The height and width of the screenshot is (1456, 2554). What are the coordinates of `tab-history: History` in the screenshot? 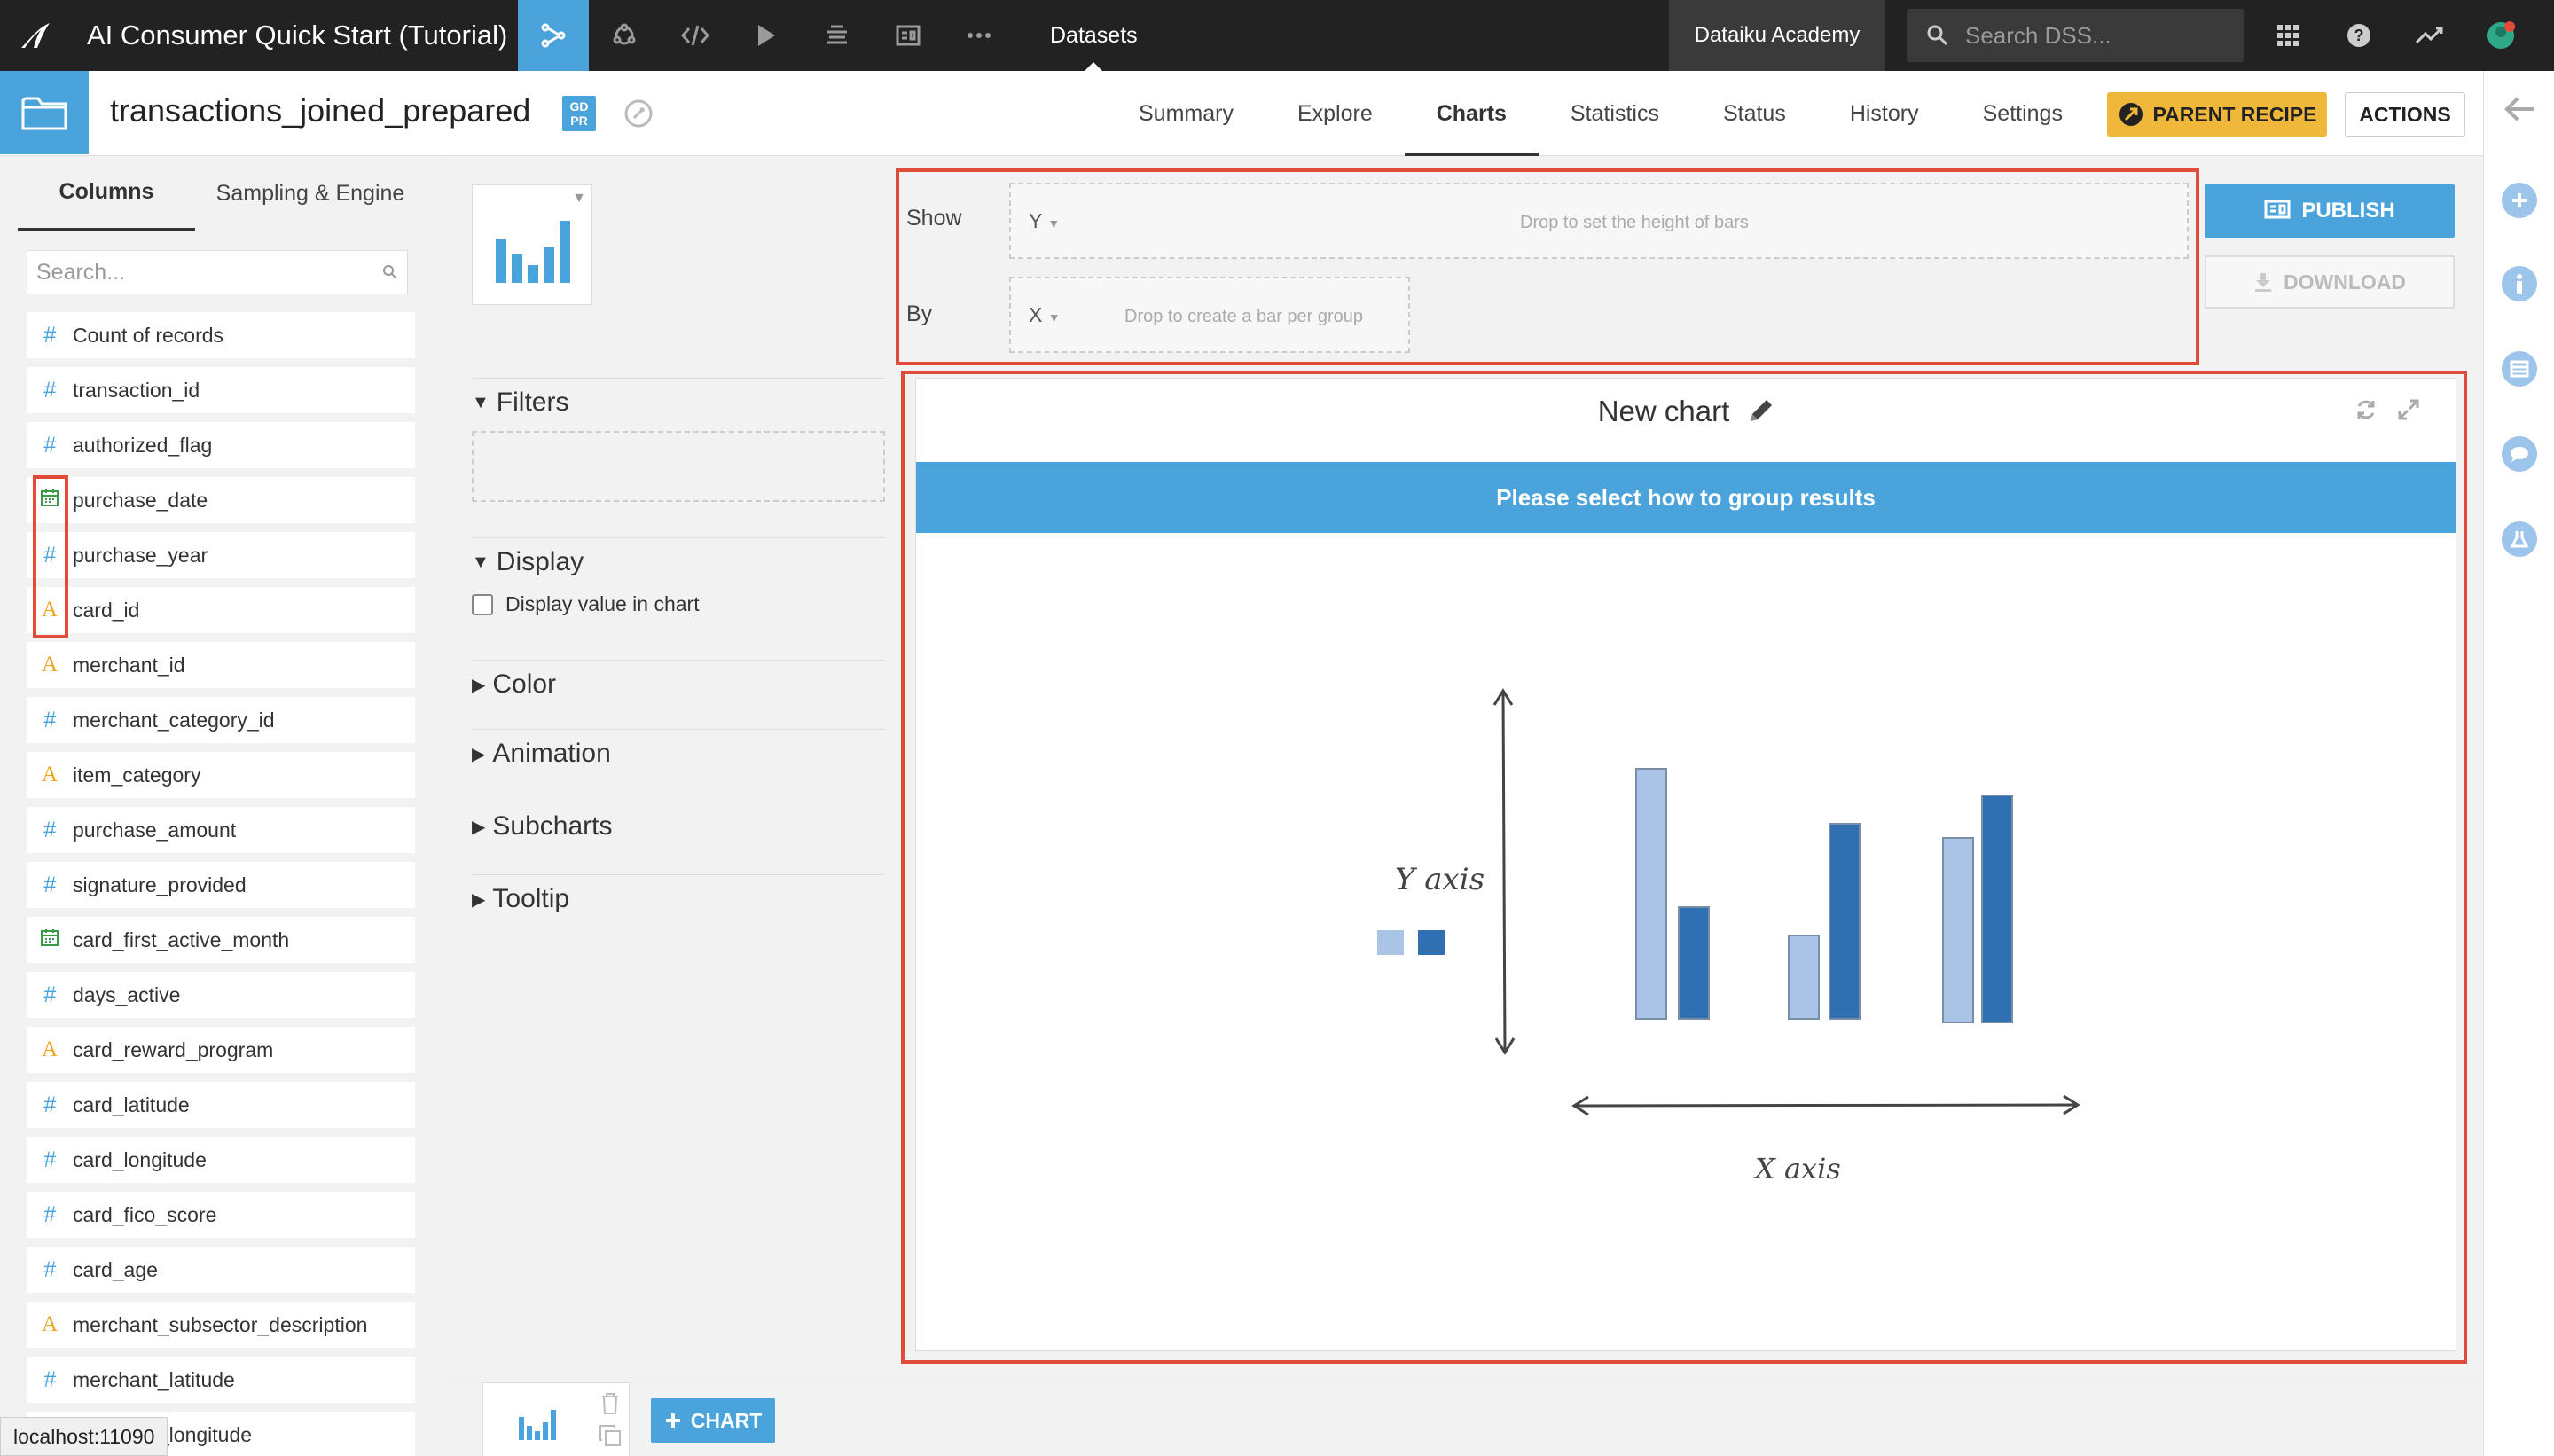 It's located at (1884, 113).